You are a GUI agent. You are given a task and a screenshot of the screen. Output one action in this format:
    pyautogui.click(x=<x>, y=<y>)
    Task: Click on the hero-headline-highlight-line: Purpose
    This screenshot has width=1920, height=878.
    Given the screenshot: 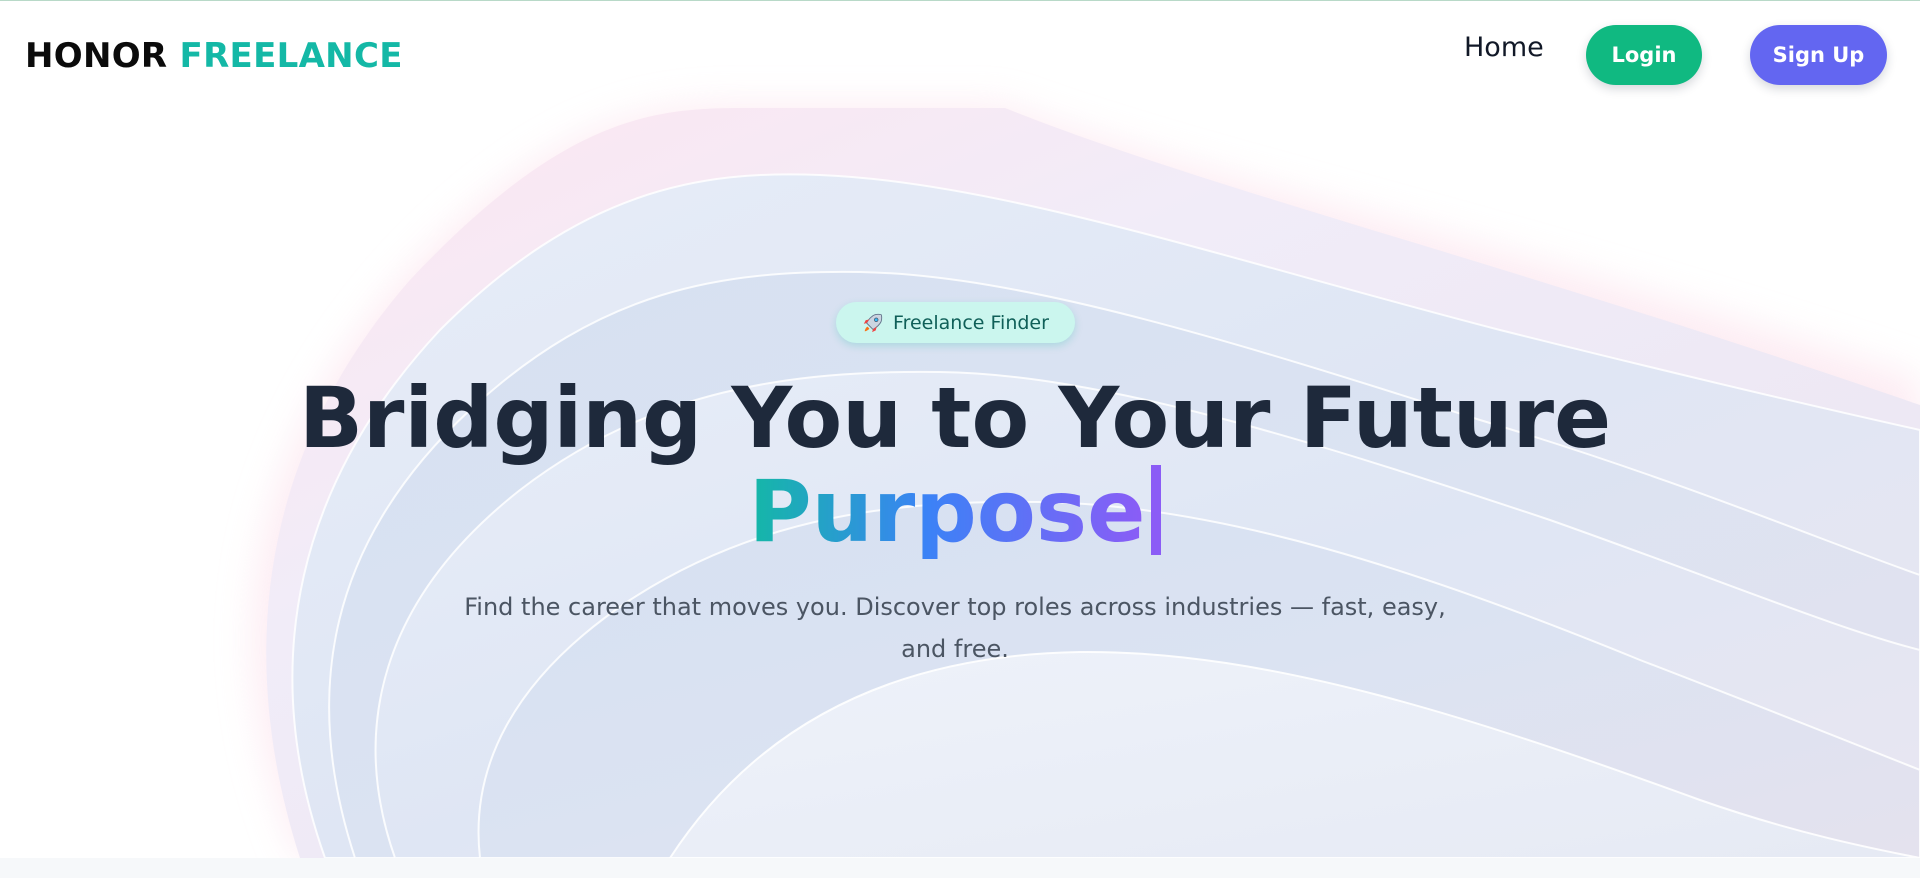 What is the action you would take?
    pyautogui.click(x=955, y=512)
    